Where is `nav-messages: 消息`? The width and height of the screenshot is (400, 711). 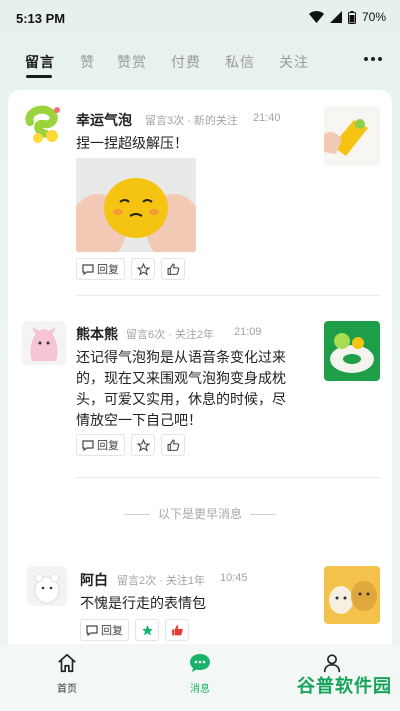
nav-messages: 消息 is located at coordinates (200, 673).